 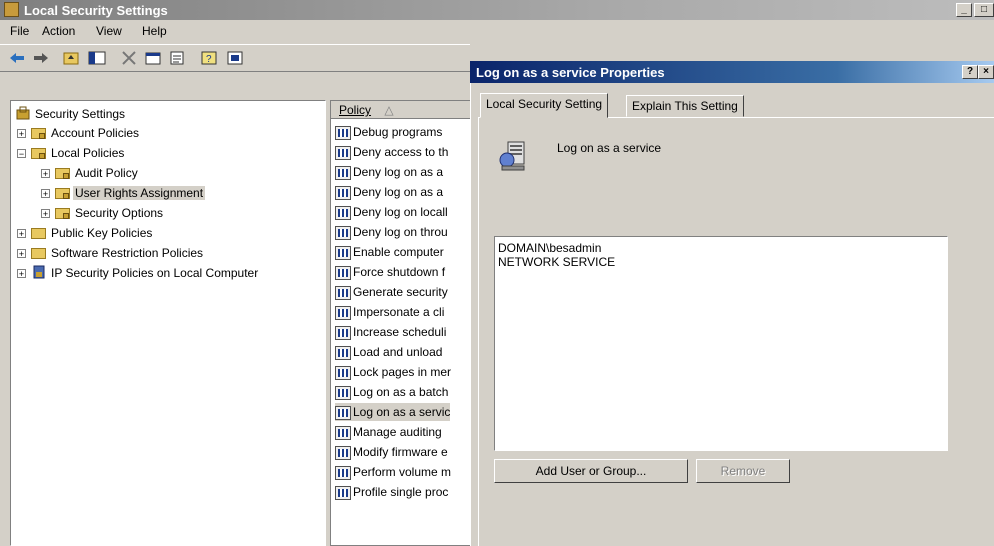 What do you see at coordinates (97, 58) in the screenshot?
I see `show-tree-icon` at bounding box center [97, 58].